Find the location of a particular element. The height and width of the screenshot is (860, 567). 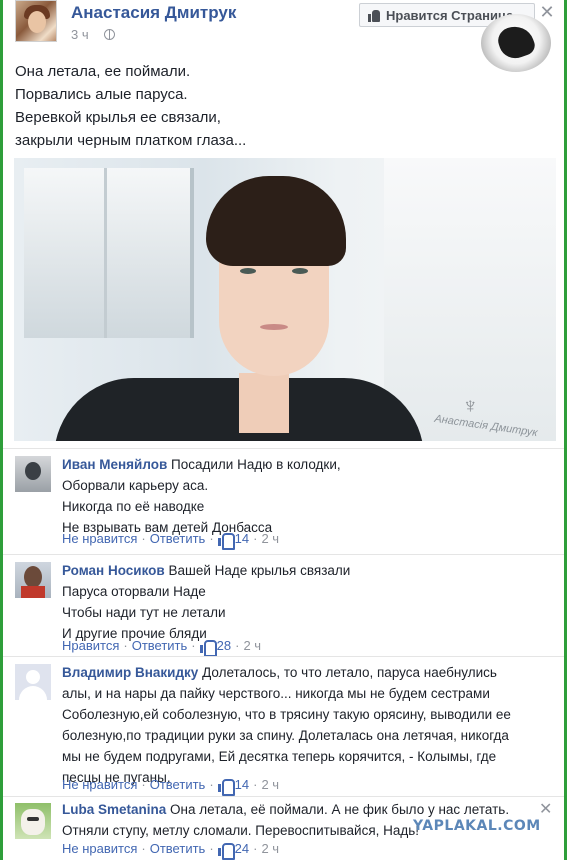

comment-text-line: Чтобы нади тут не летали is located at coordinates (144, 612).